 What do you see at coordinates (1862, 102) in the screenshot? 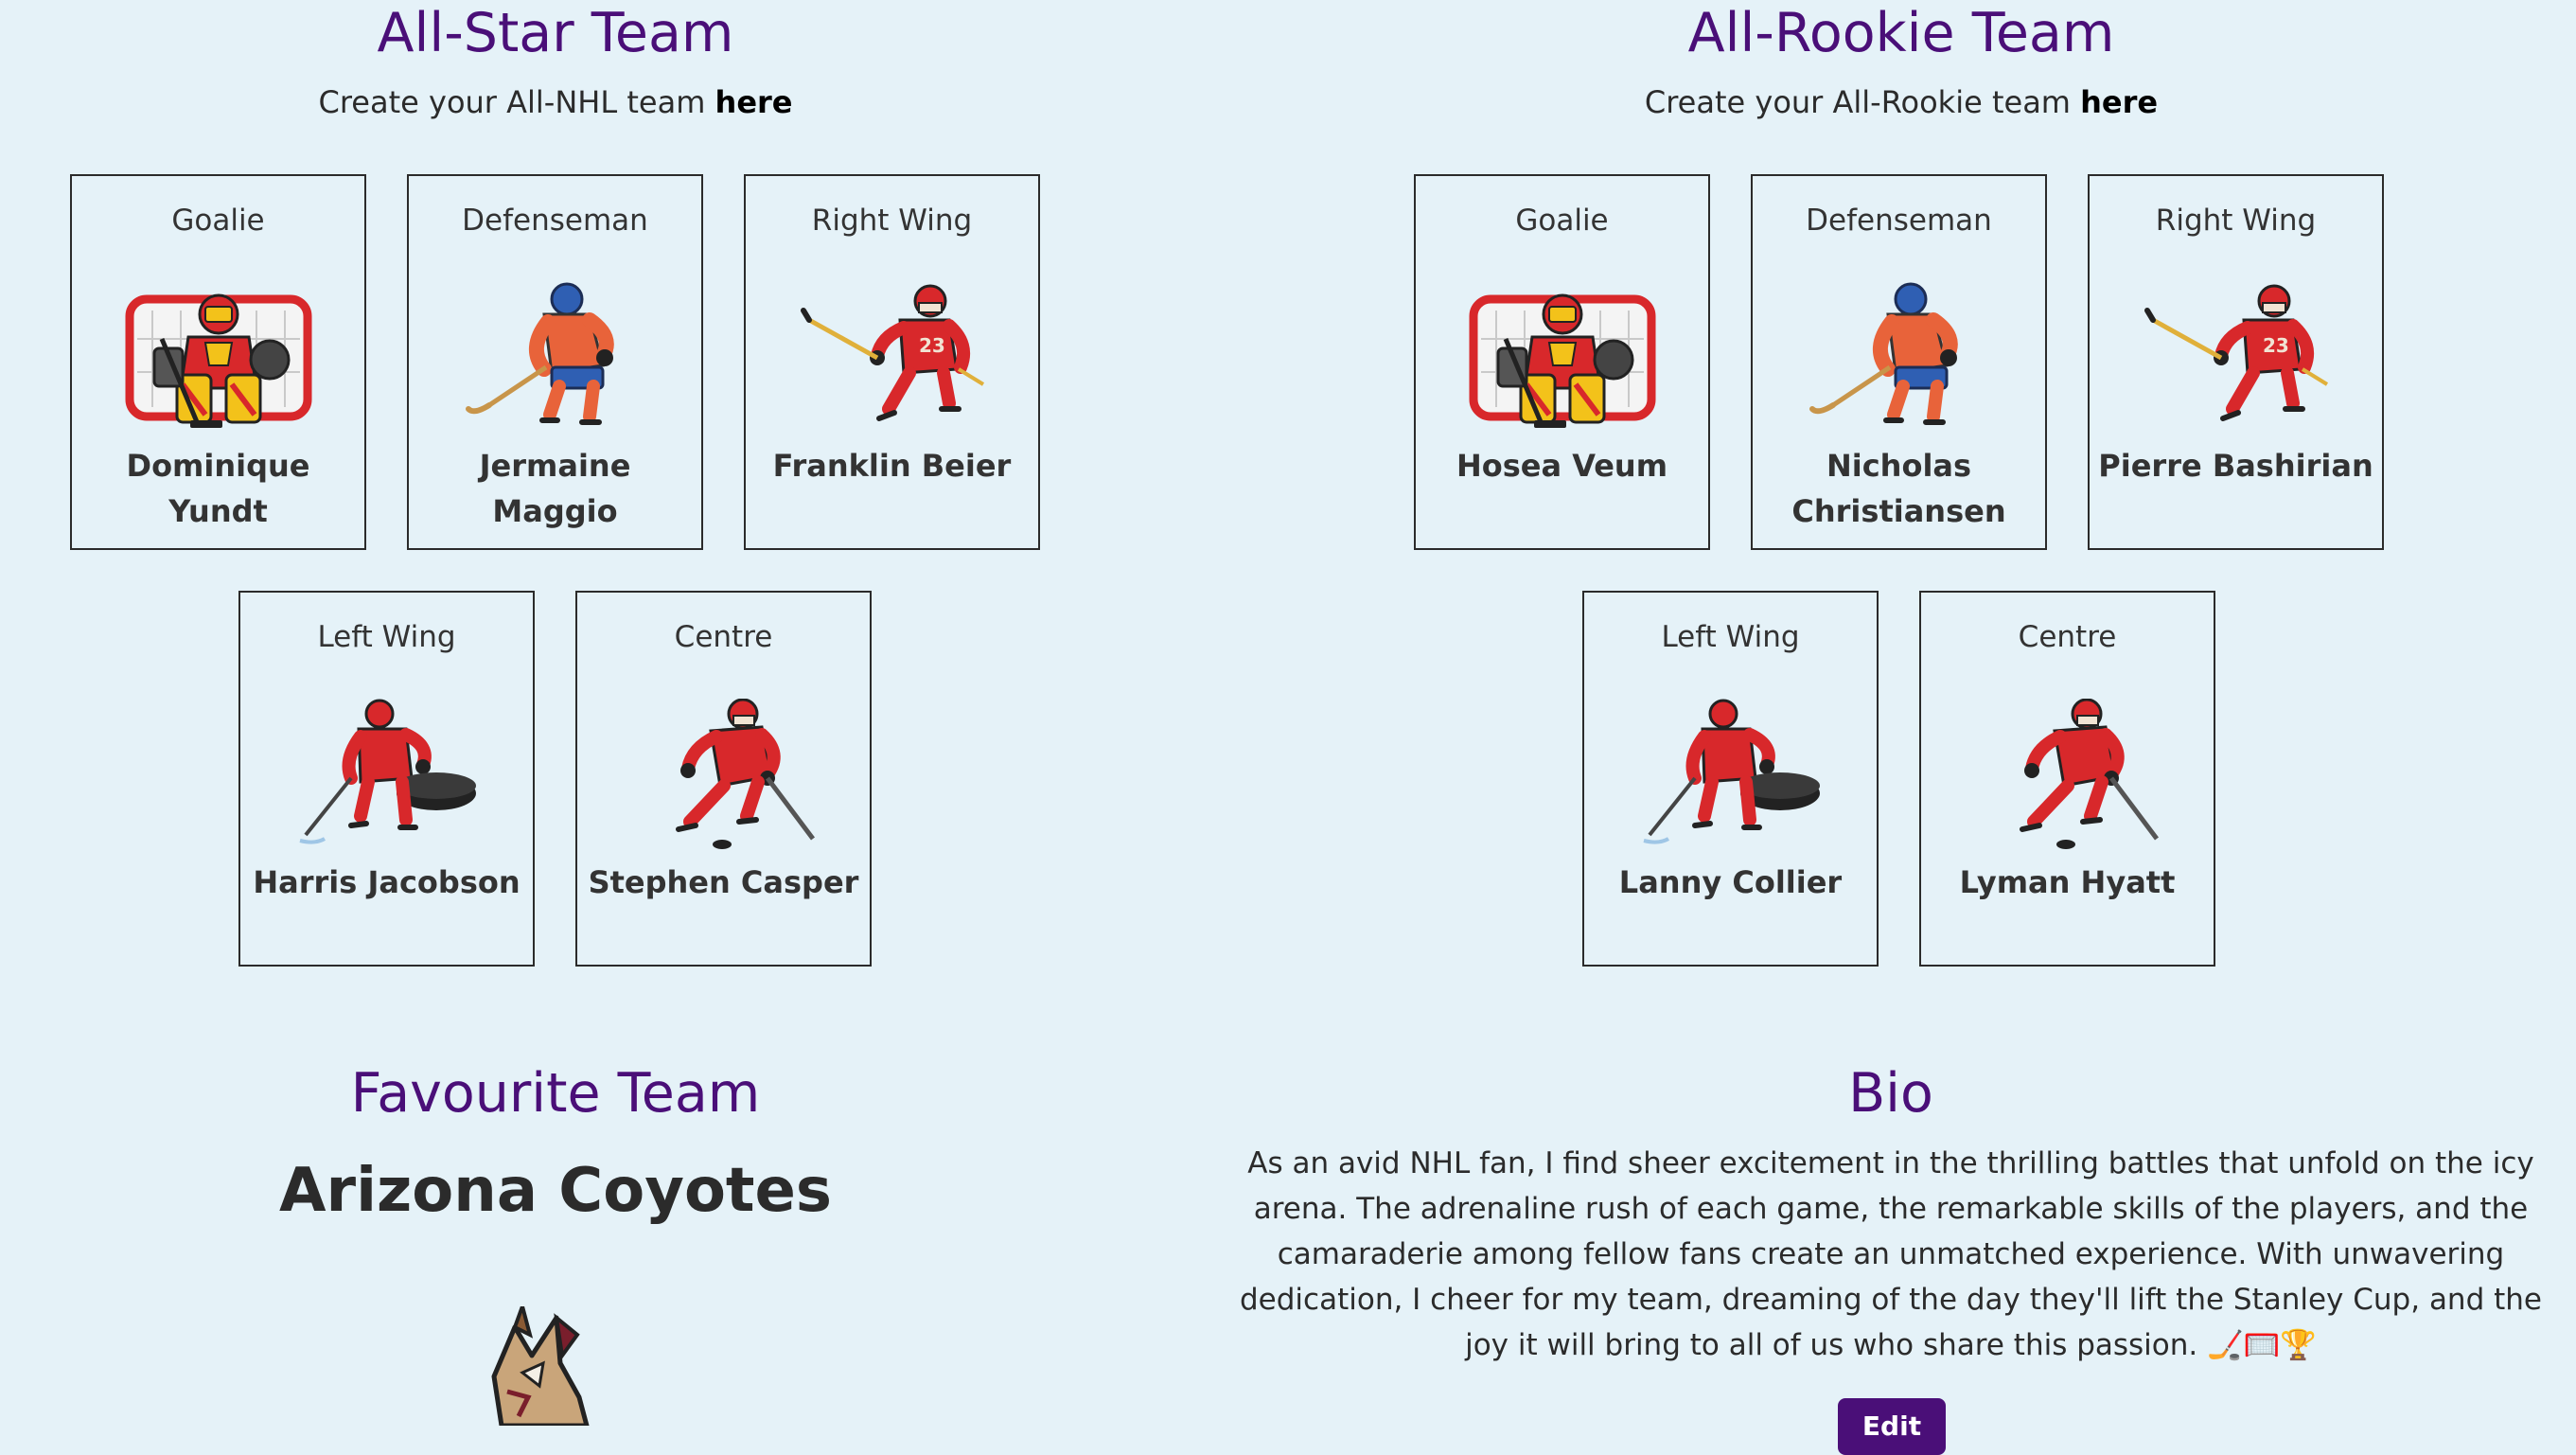
I see `all-rookie-subtitle-text: Create your All-Rookie team` at bounding box center [1862, 102].